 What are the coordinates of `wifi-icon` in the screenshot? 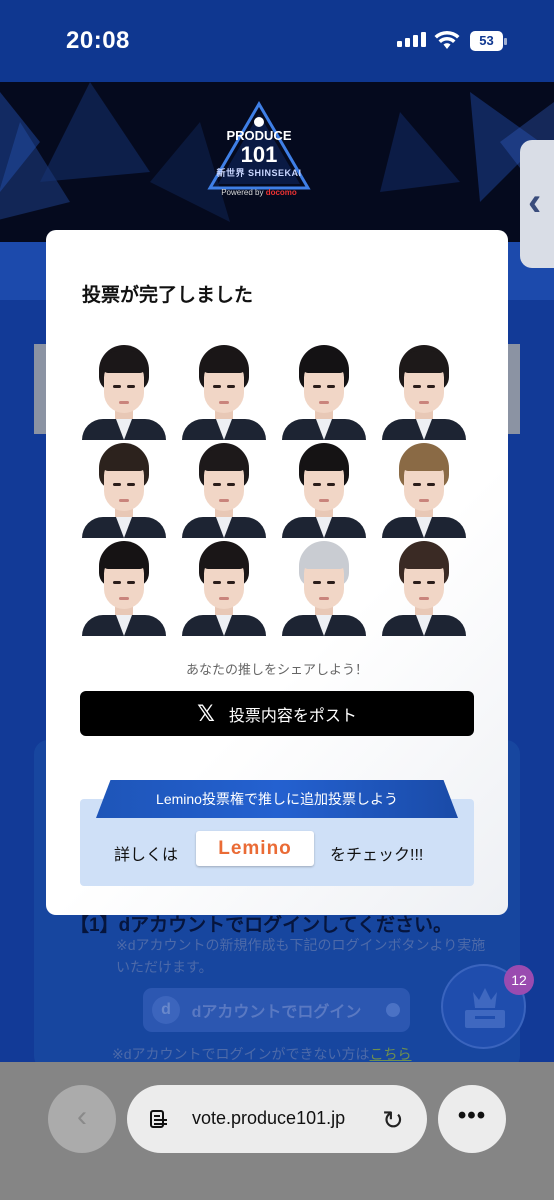 It's located at (447, 39).